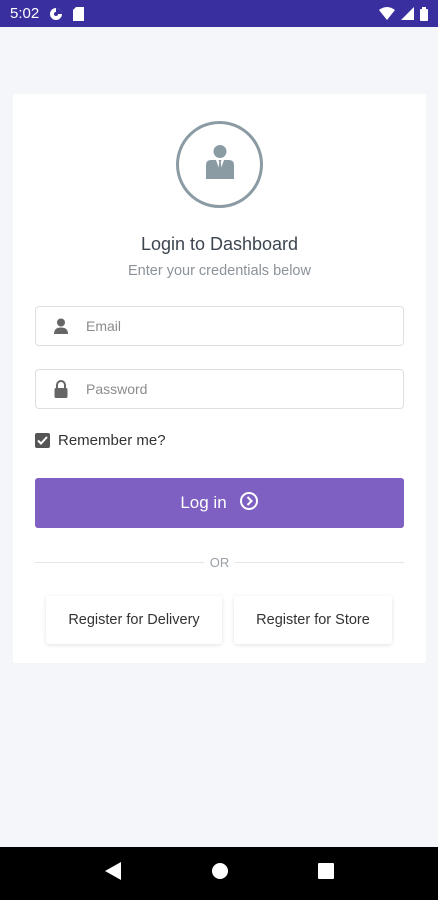 The height and width of the screenshot is (900, 438). I want to click on battery-icon, so click(424, 13).